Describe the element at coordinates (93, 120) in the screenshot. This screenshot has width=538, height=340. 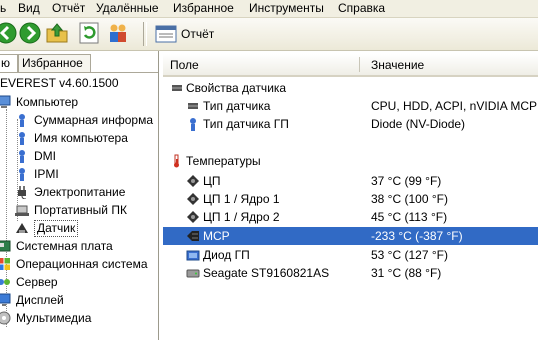
I see `tree-item-label: Суммарная информа` at that location.